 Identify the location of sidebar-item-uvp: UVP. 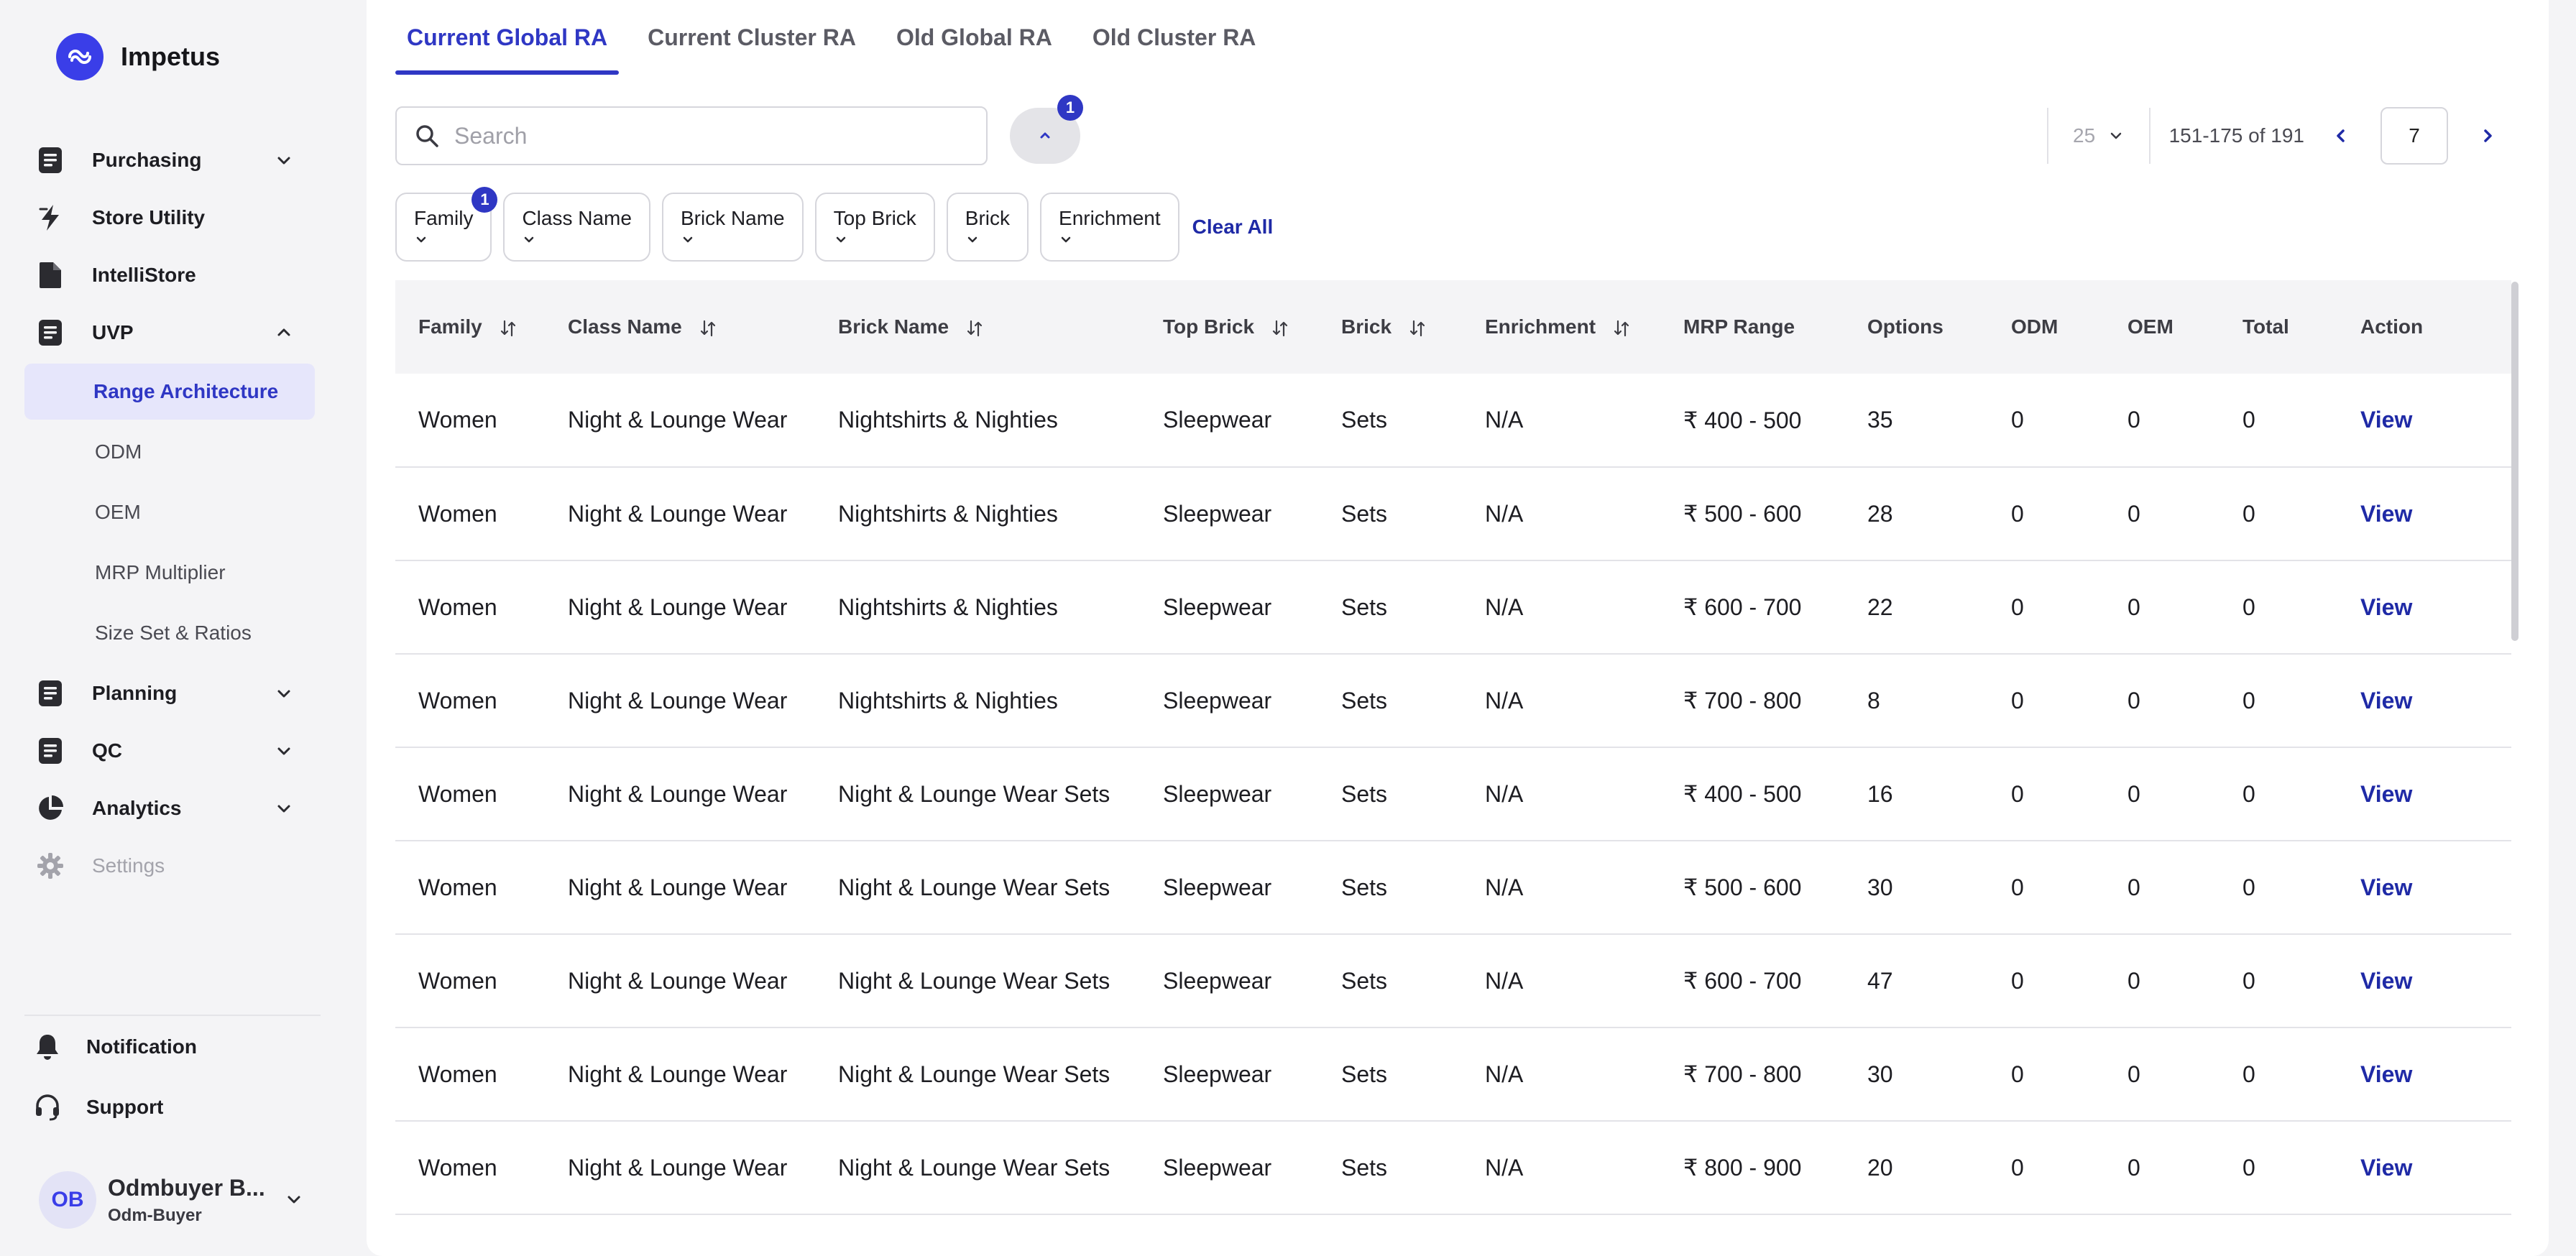
(169, 333).